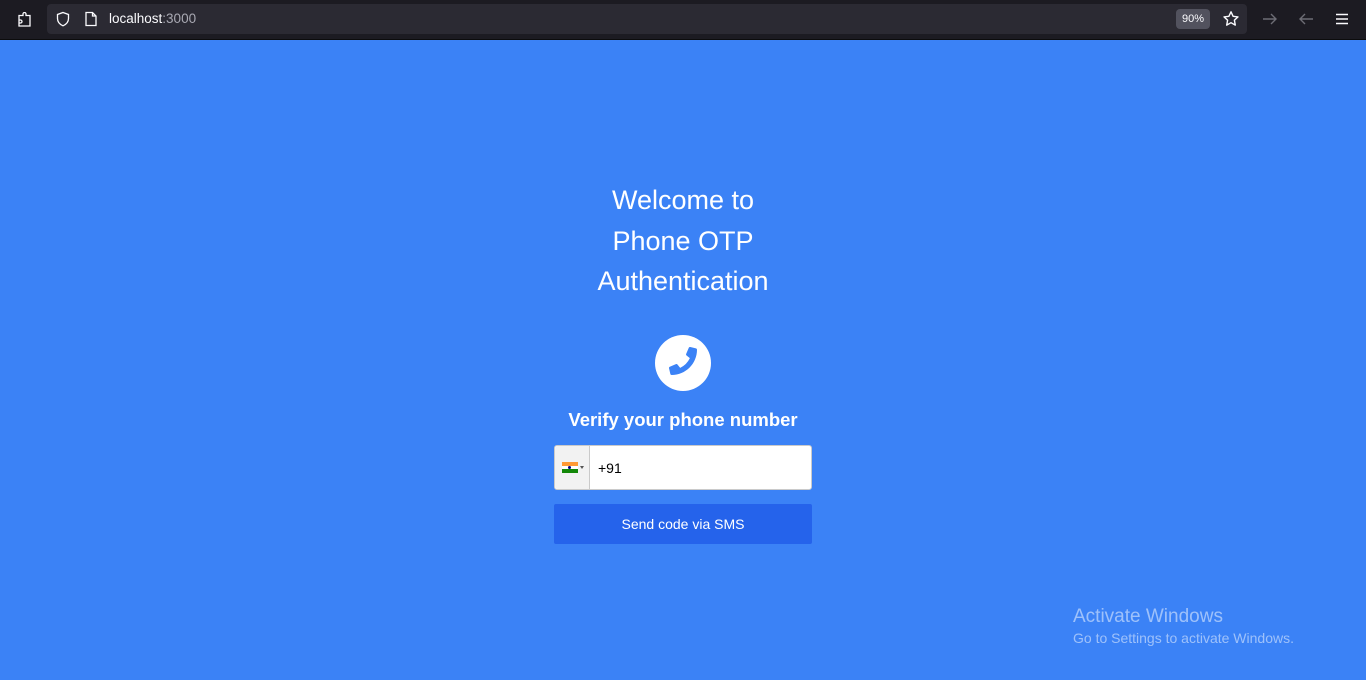 The width and height of the screenshot is (1366, 680). Describe the element at coordinates (1342, 19) in the screenshot. I see `menu-icon` at that location.